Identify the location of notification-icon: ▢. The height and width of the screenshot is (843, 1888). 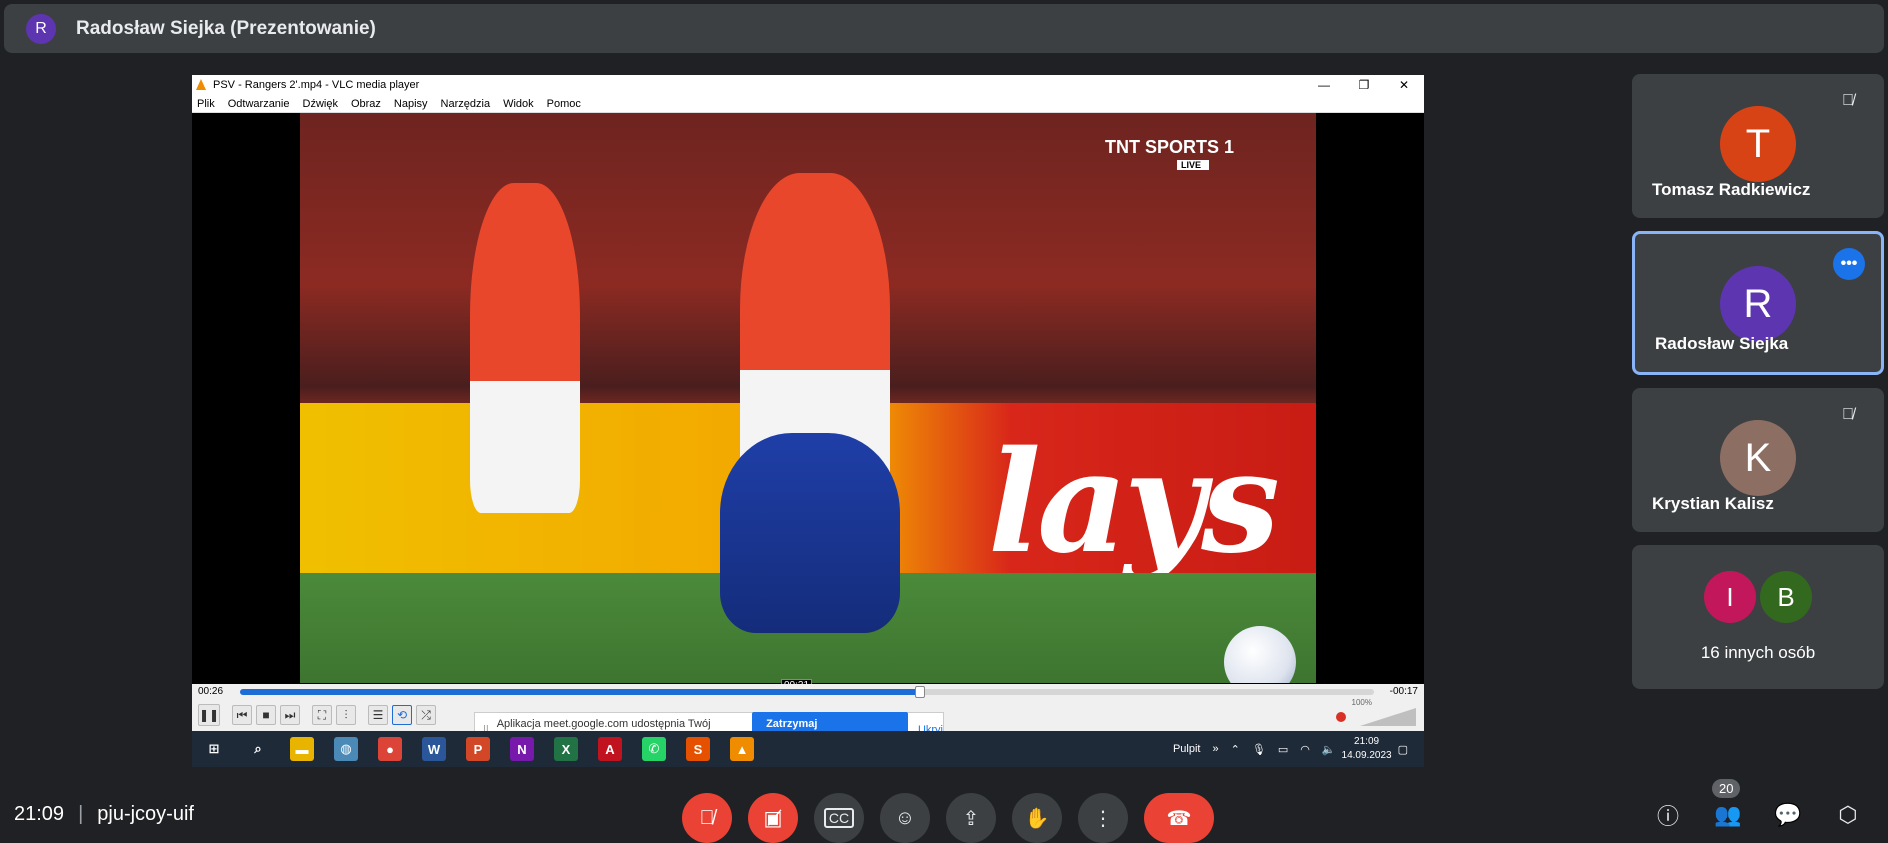
(1403, 749).